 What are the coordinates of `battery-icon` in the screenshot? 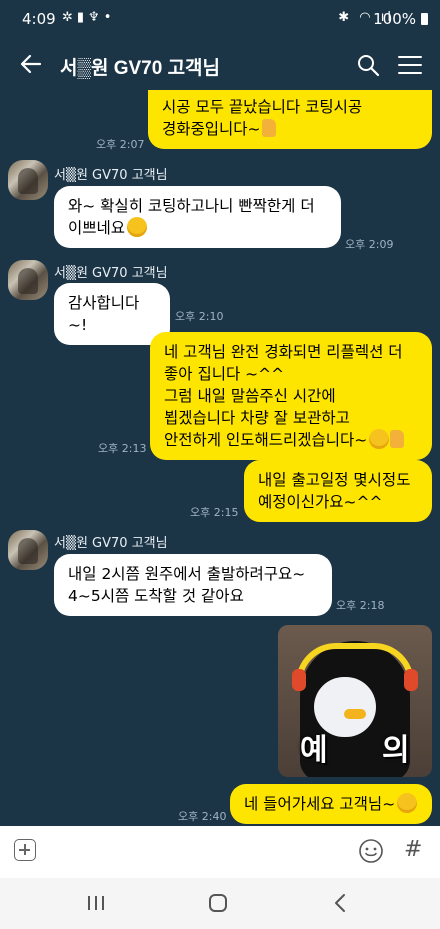 It's located at (424, 19).